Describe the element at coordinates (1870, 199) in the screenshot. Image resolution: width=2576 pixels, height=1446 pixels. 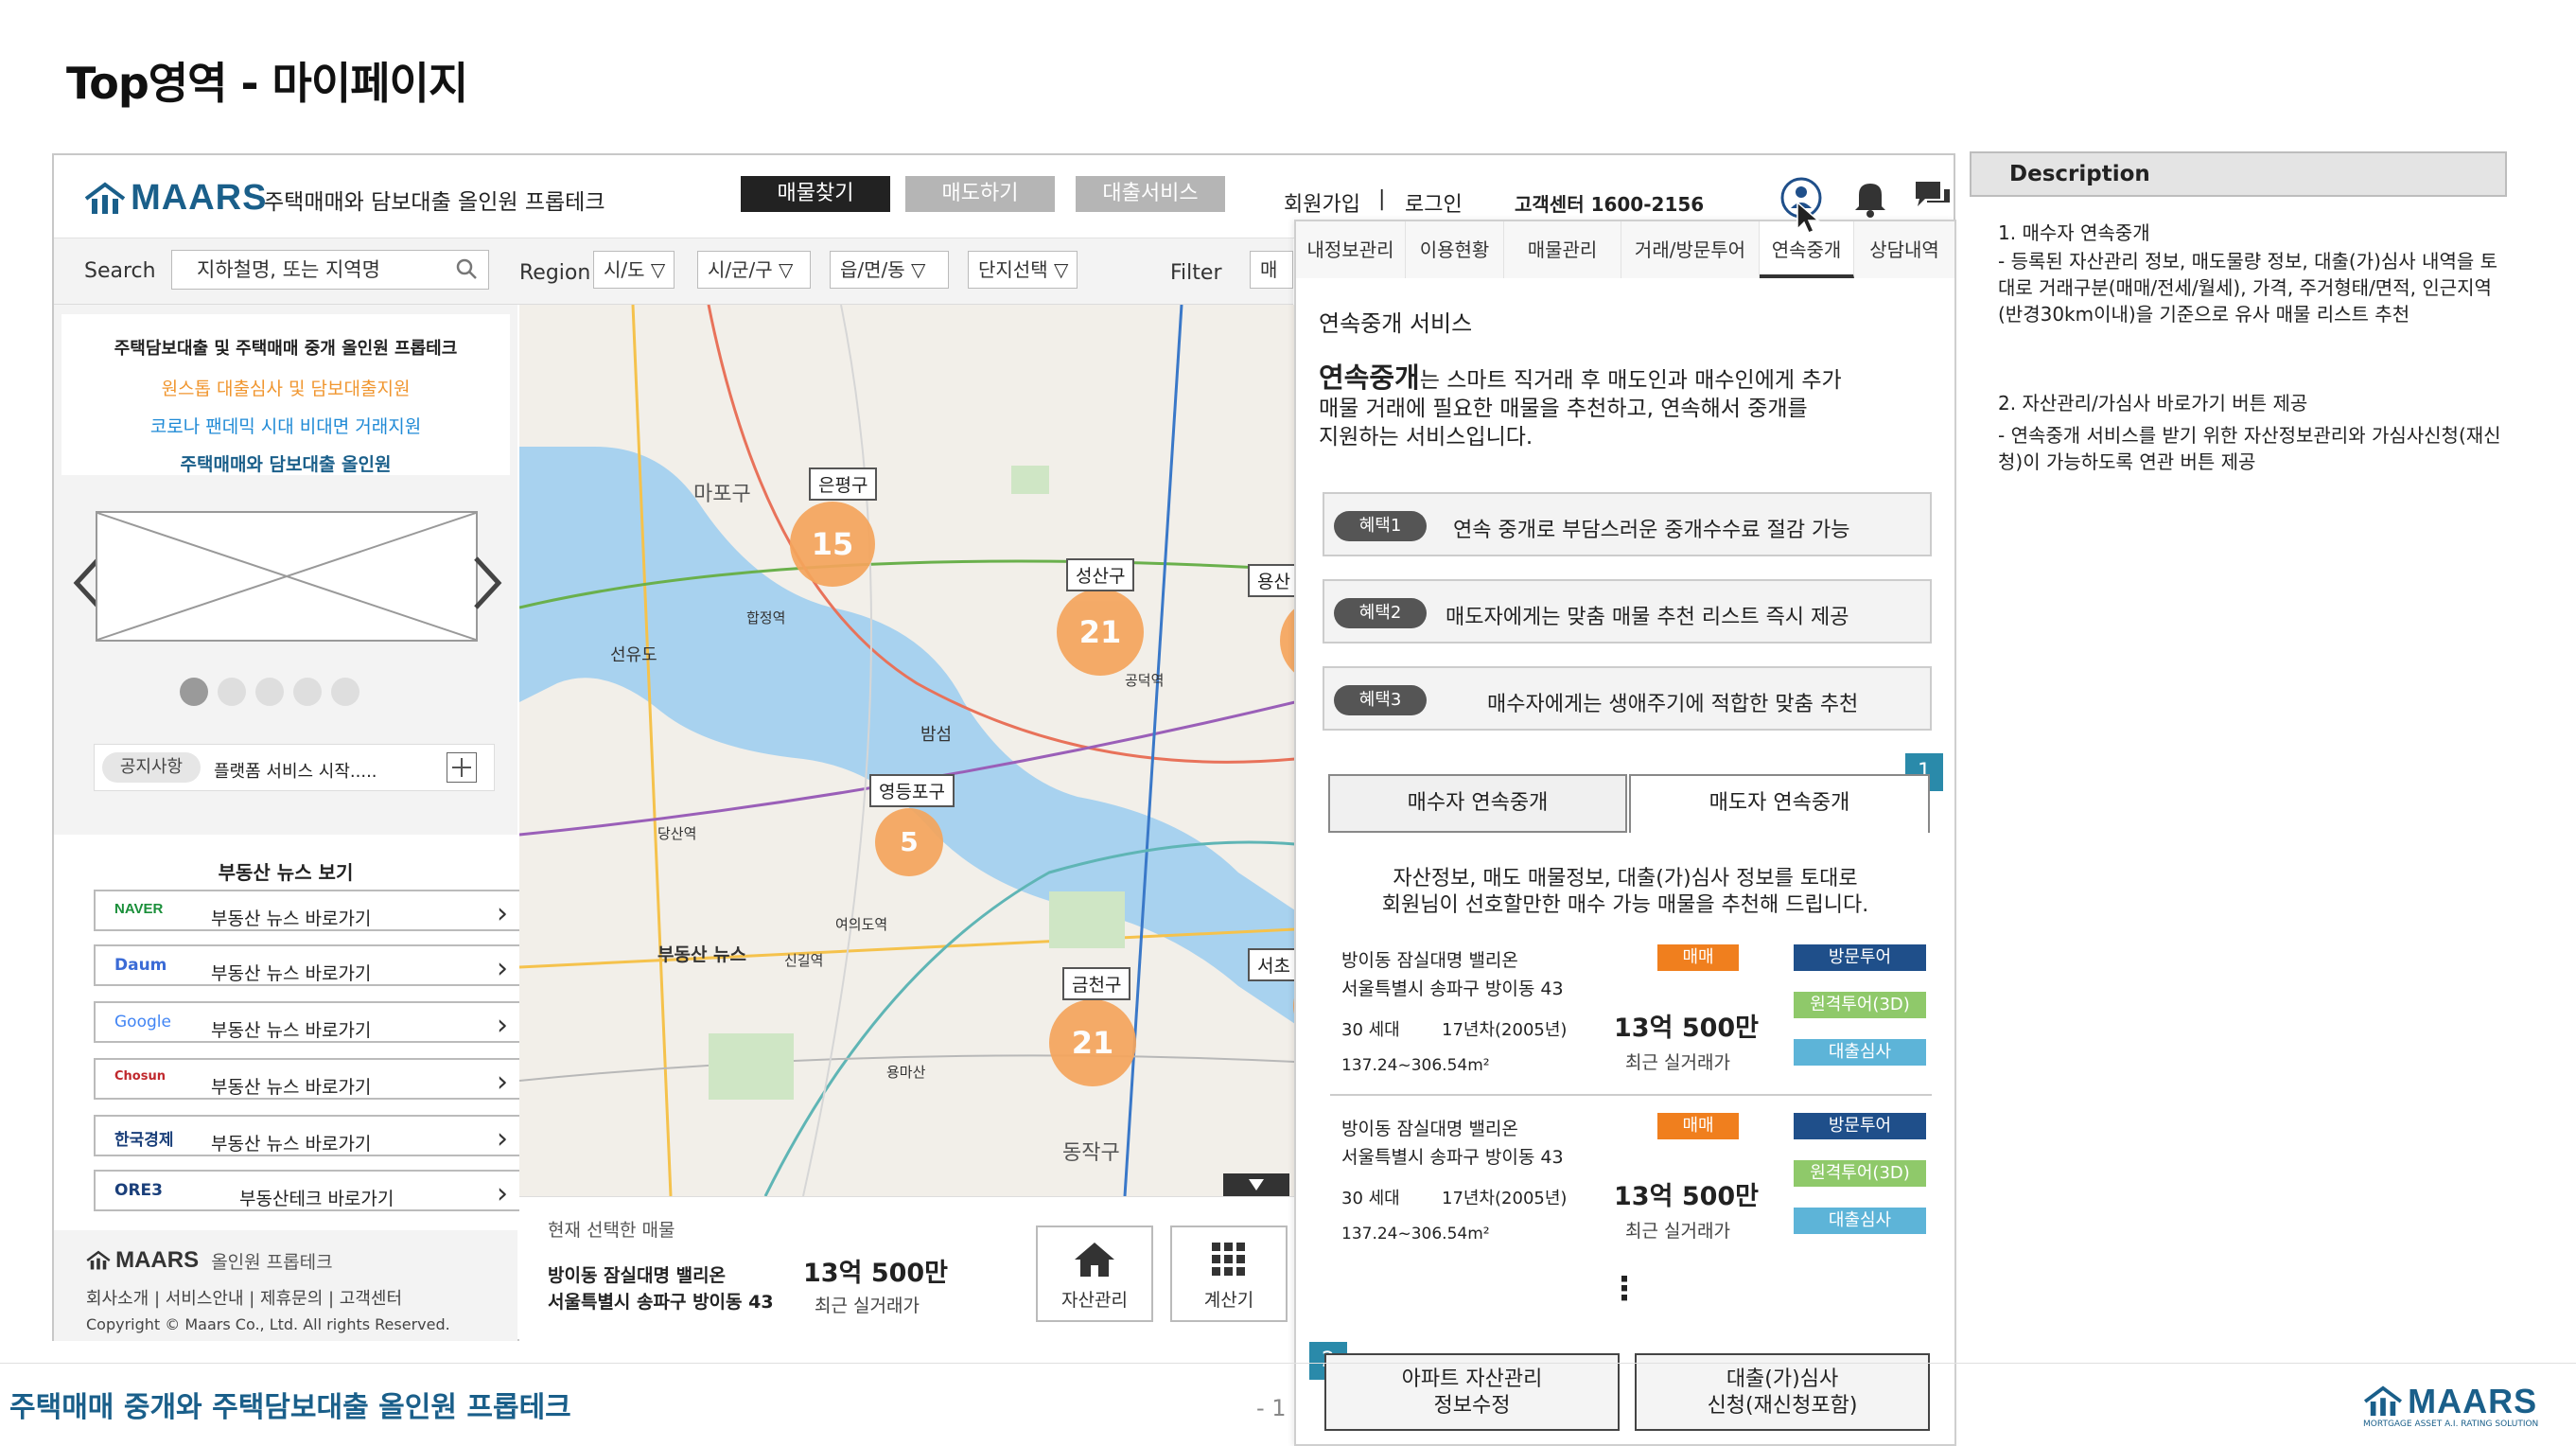
I see `bell-icon` at that location.